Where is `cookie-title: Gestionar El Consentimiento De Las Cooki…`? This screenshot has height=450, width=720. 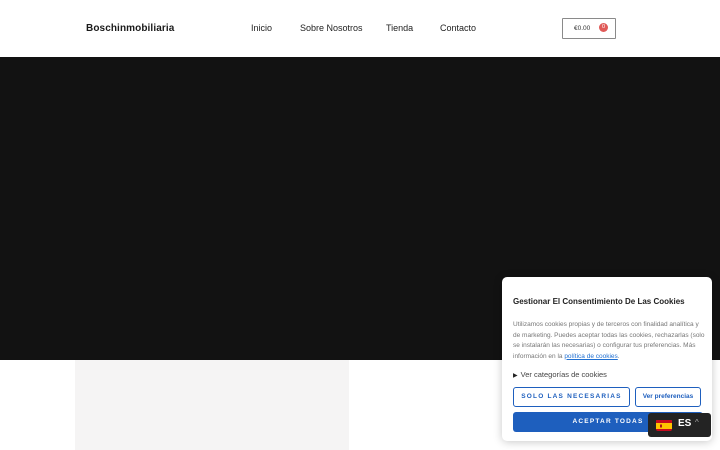
cookie-title: Gestionar El Consentimiento De Las Cooki… is located at coordinates (599, 301).